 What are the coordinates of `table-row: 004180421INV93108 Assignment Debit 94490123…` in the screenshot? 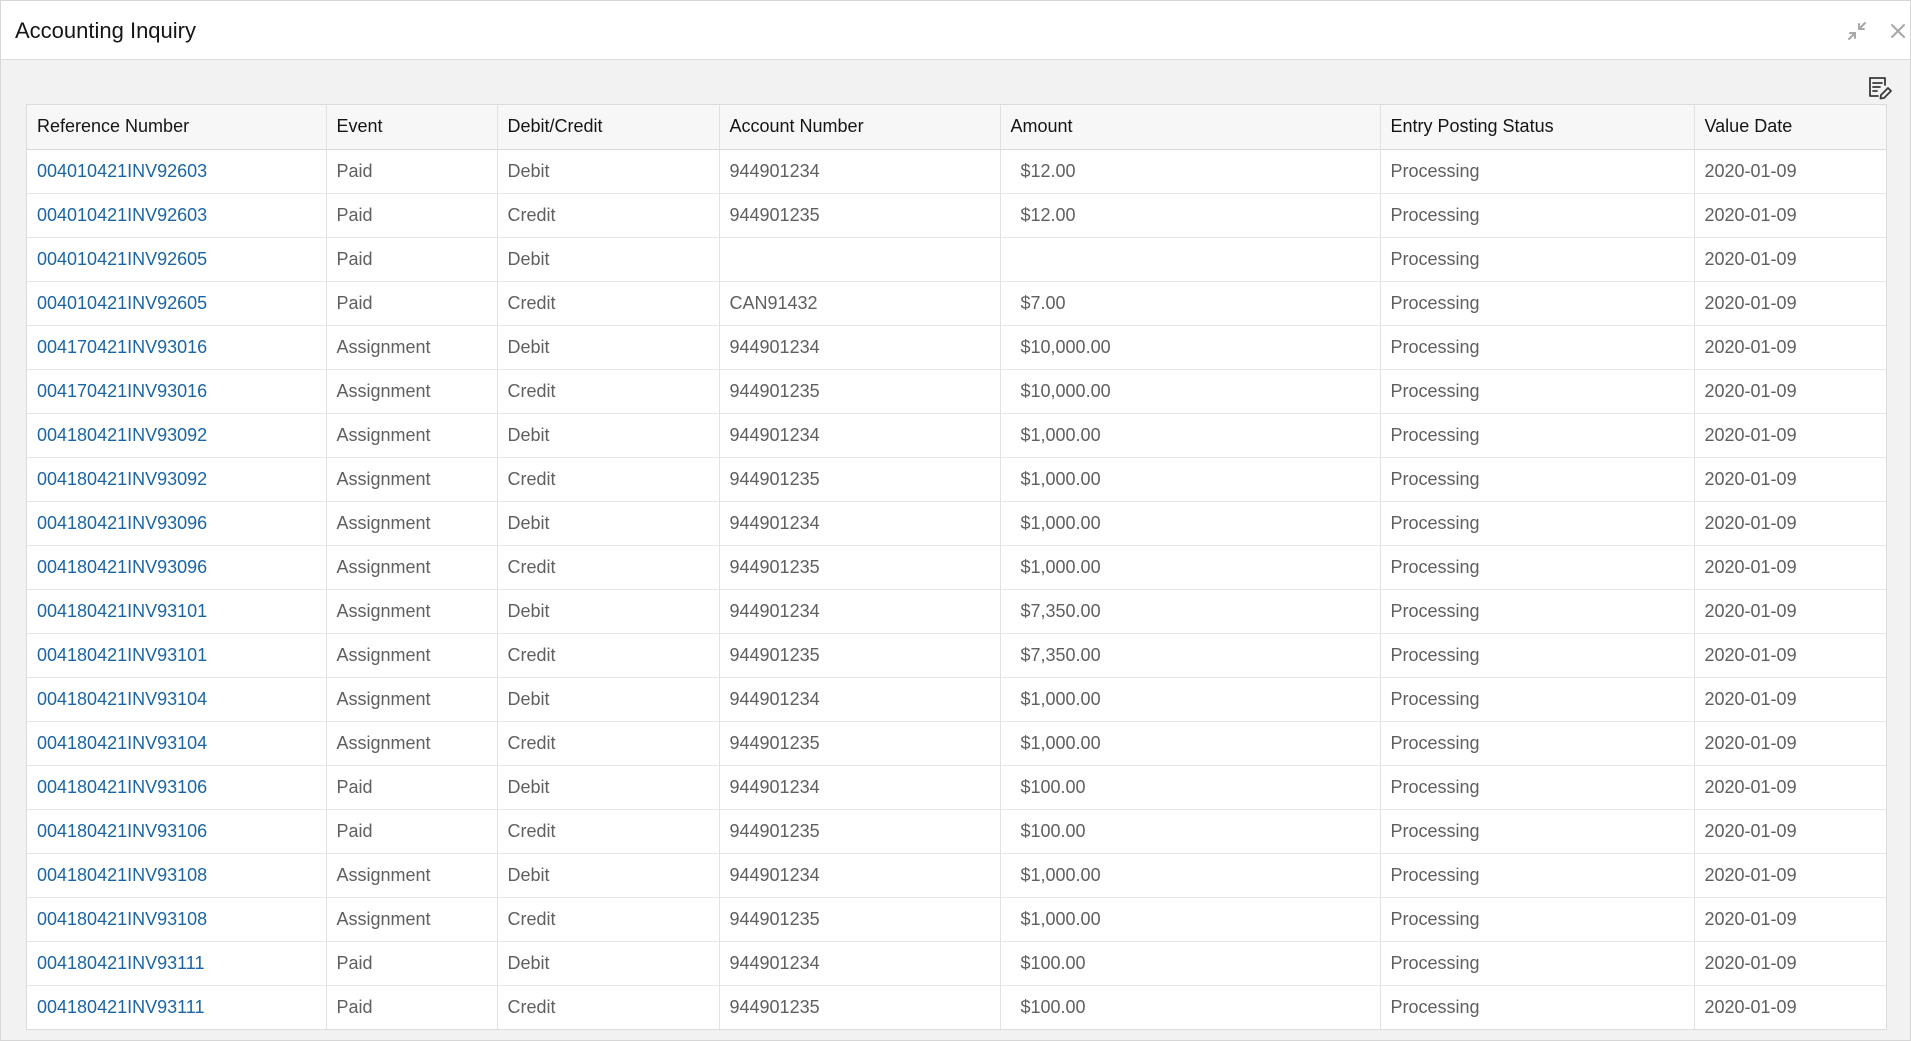 It's located at (956, 875).